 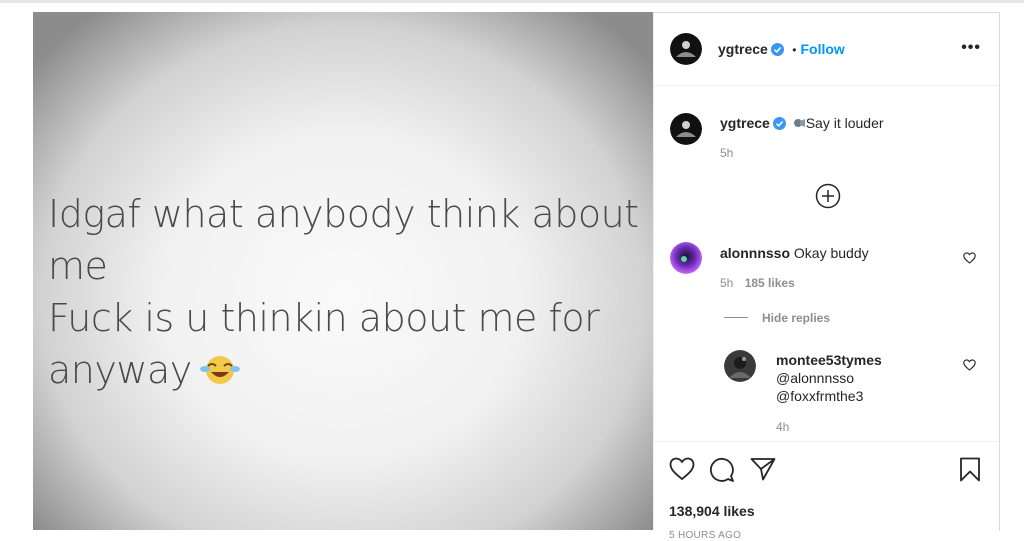 I want to click on comment-meta: 5h 185 likes, so click(x=757, y=283).